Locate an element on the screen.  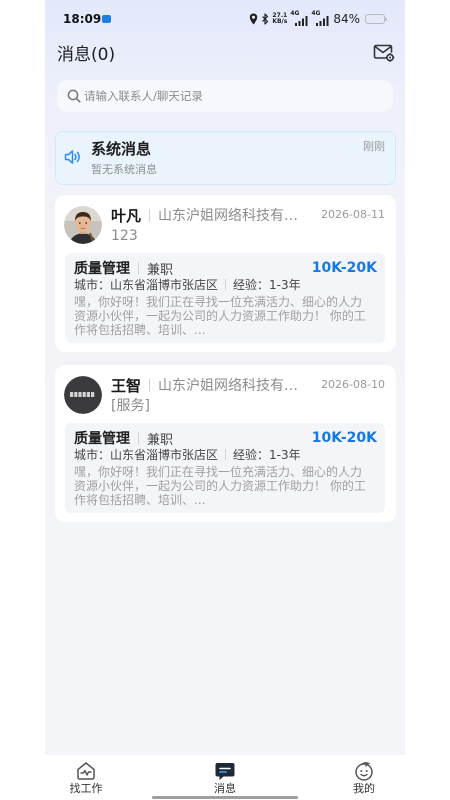
signal-sim1: 4G is located at coordinates (299, 18).